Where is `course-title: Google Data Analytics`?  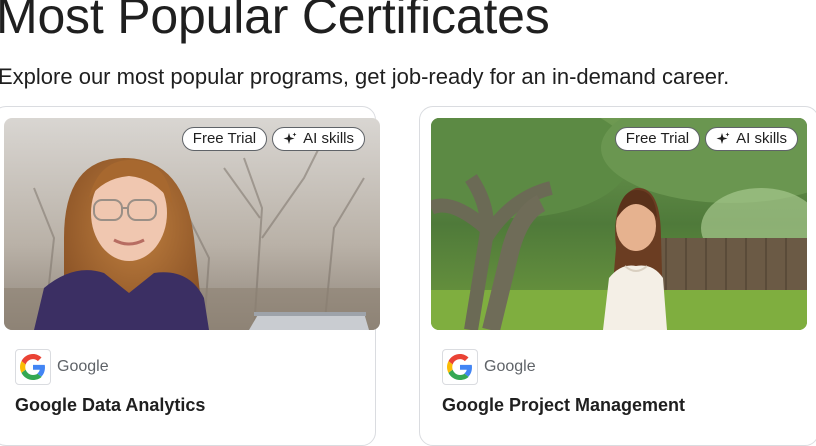
course-title: Google Data Analytics is located at coordinates (110, 405).